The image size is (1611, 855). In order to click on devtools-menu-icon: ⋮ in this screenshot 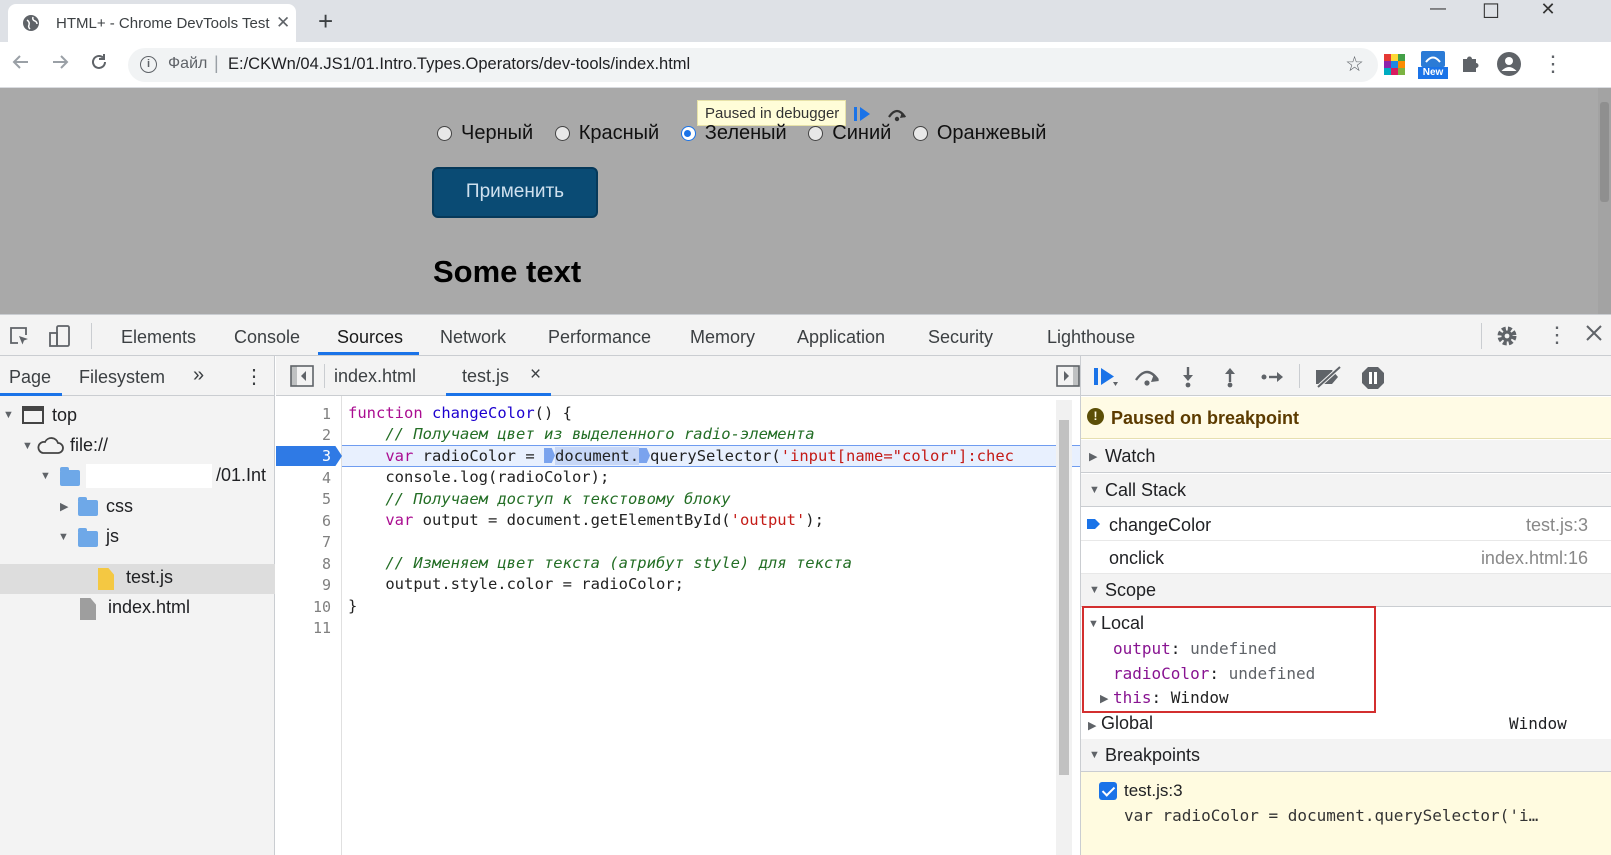, I will do `click(1557, 335)`.